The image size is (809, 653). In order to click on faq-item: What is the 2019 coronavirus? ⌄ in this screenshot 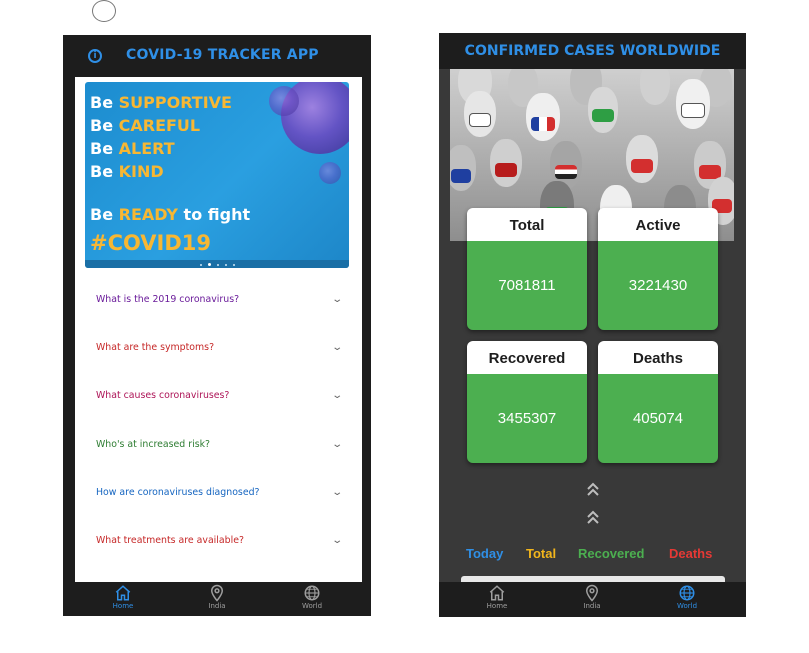, I will do `click(217, 301)`.